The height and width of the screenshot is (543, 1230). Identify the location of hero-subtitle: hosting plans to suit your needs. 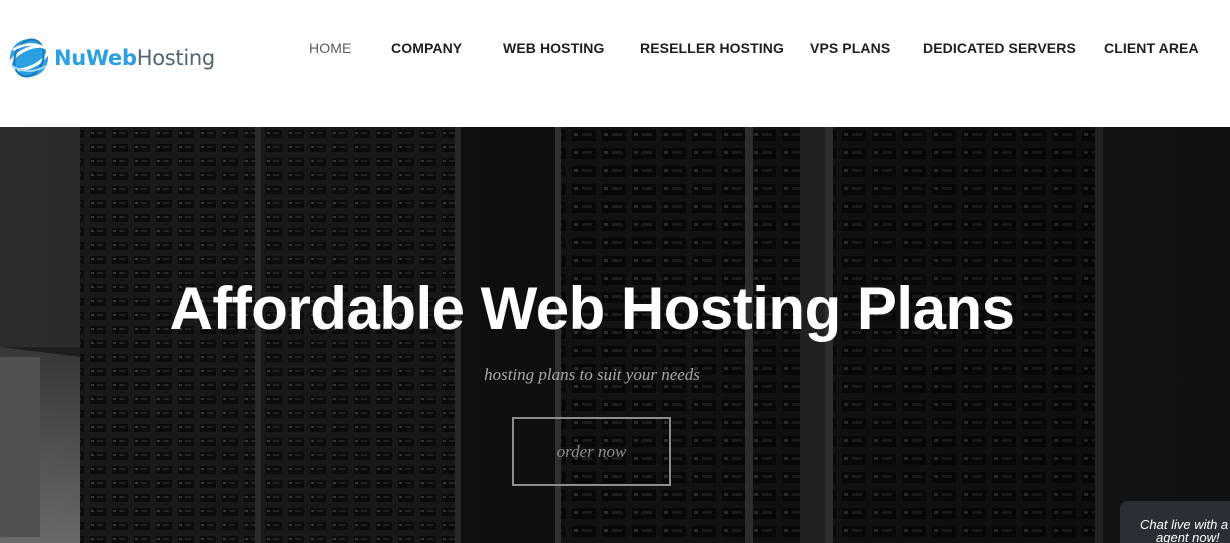
(592, 374).